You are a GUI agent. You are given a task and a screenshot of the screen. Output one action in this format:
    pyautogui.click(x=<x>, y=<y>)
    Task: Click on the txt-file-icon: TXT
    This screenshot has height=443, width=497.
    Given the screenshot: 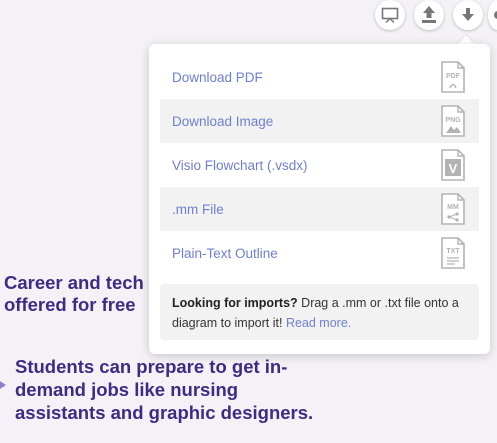 What is the action you would take?
    pyautogui.click(x=453, y=253)
    